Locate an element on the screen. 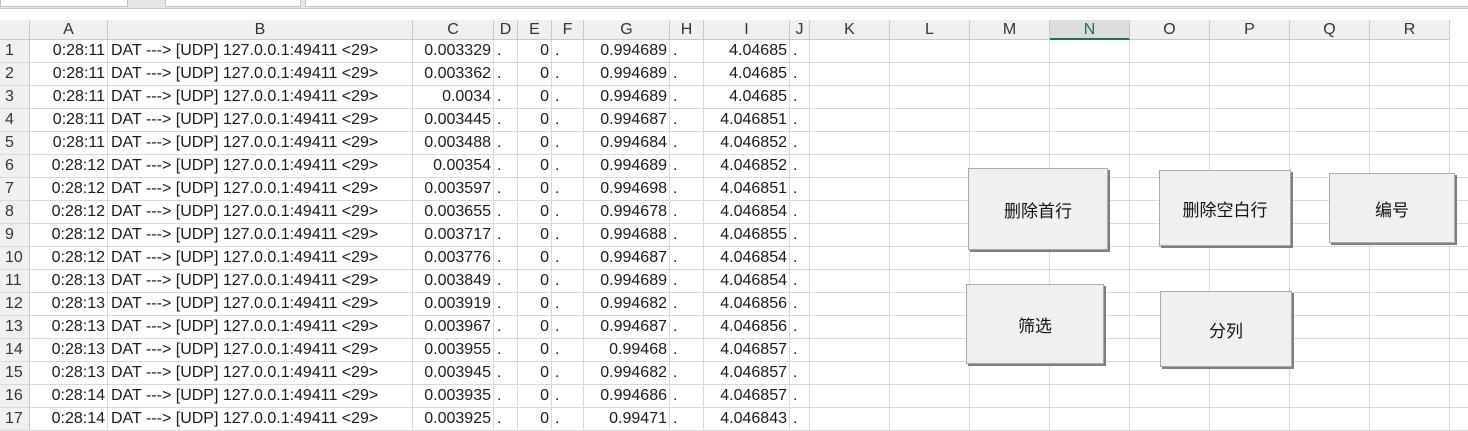 This screenshot has width=1468, height=431. cell-c: 0.003655 is located at coordinates (453, 212).